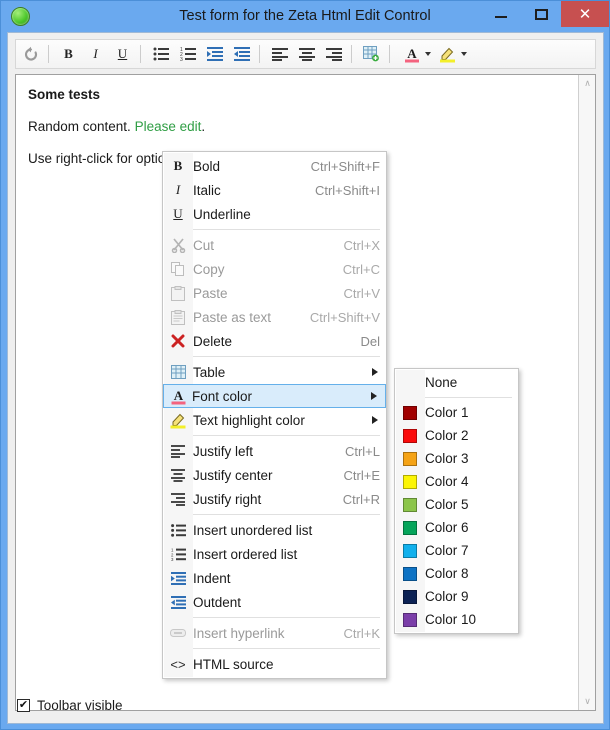 The height and width of the screenshot is (730, 610). I want to click on menu-item-label: Insert ordered list, so click(245, 554).